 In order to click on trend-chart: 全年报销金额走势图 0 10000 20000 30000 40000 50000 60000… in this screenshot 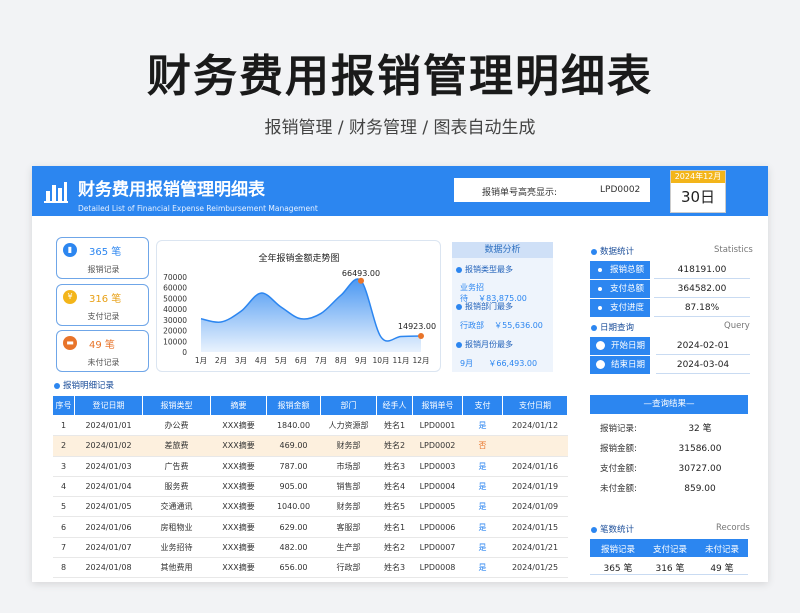, I will do `click(298, 306)`.